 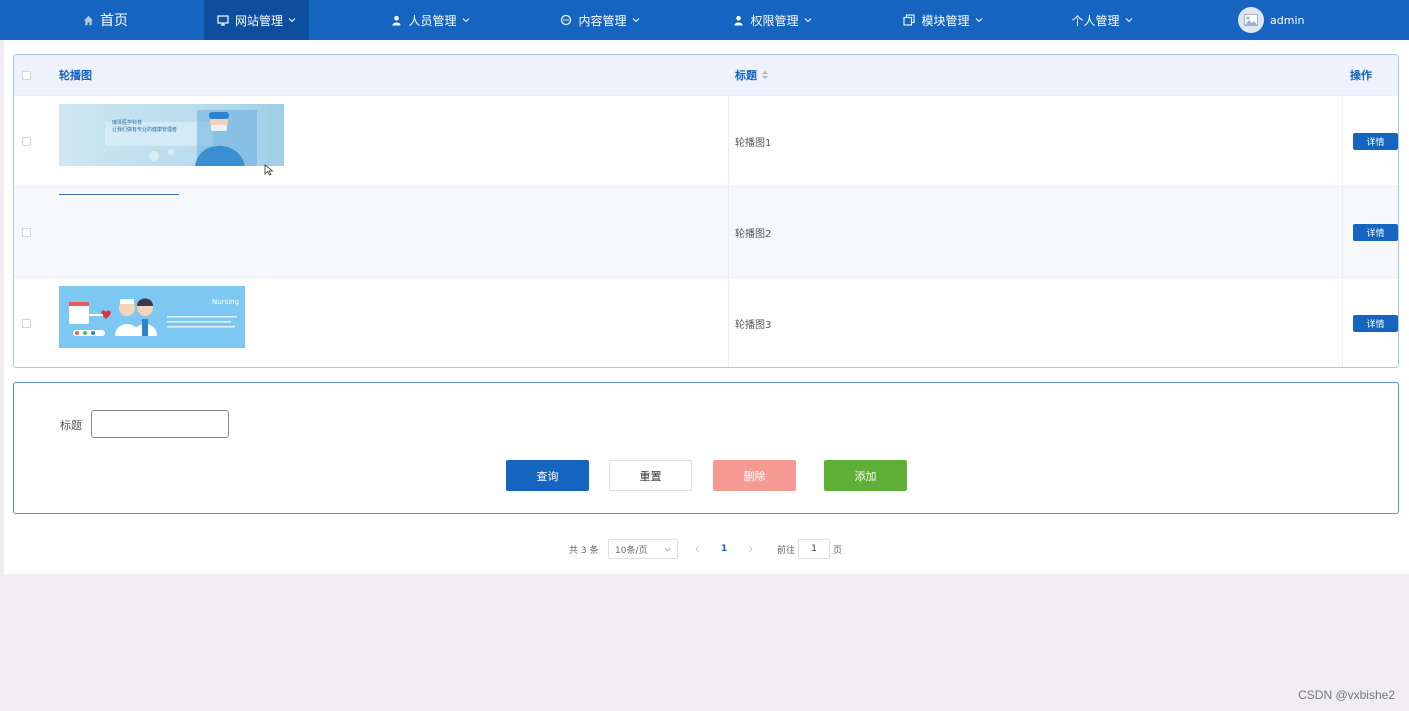 I want to click on next-page-button, so click(x=750, y=549).